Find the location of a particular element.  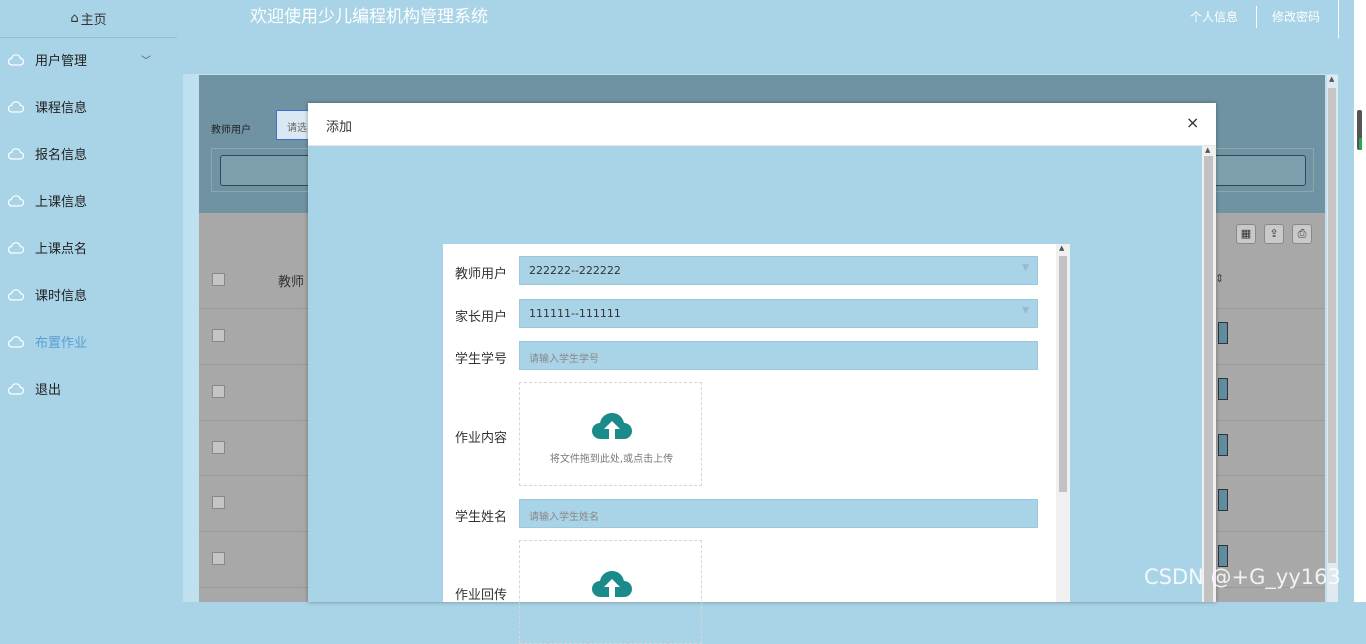

teacher-select-value: 222222--222222 is located at coordinates (575, 270).